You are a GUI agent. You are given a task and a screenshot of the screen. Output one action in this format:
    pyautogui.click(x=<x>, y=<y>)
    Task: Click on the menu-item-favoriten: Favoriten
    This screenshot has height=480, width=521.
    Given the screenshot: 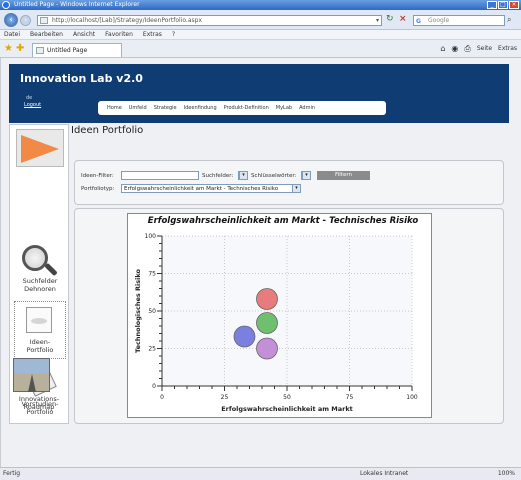 What is the action you would take?
    pyautogui.click(x=119, y=34)
    